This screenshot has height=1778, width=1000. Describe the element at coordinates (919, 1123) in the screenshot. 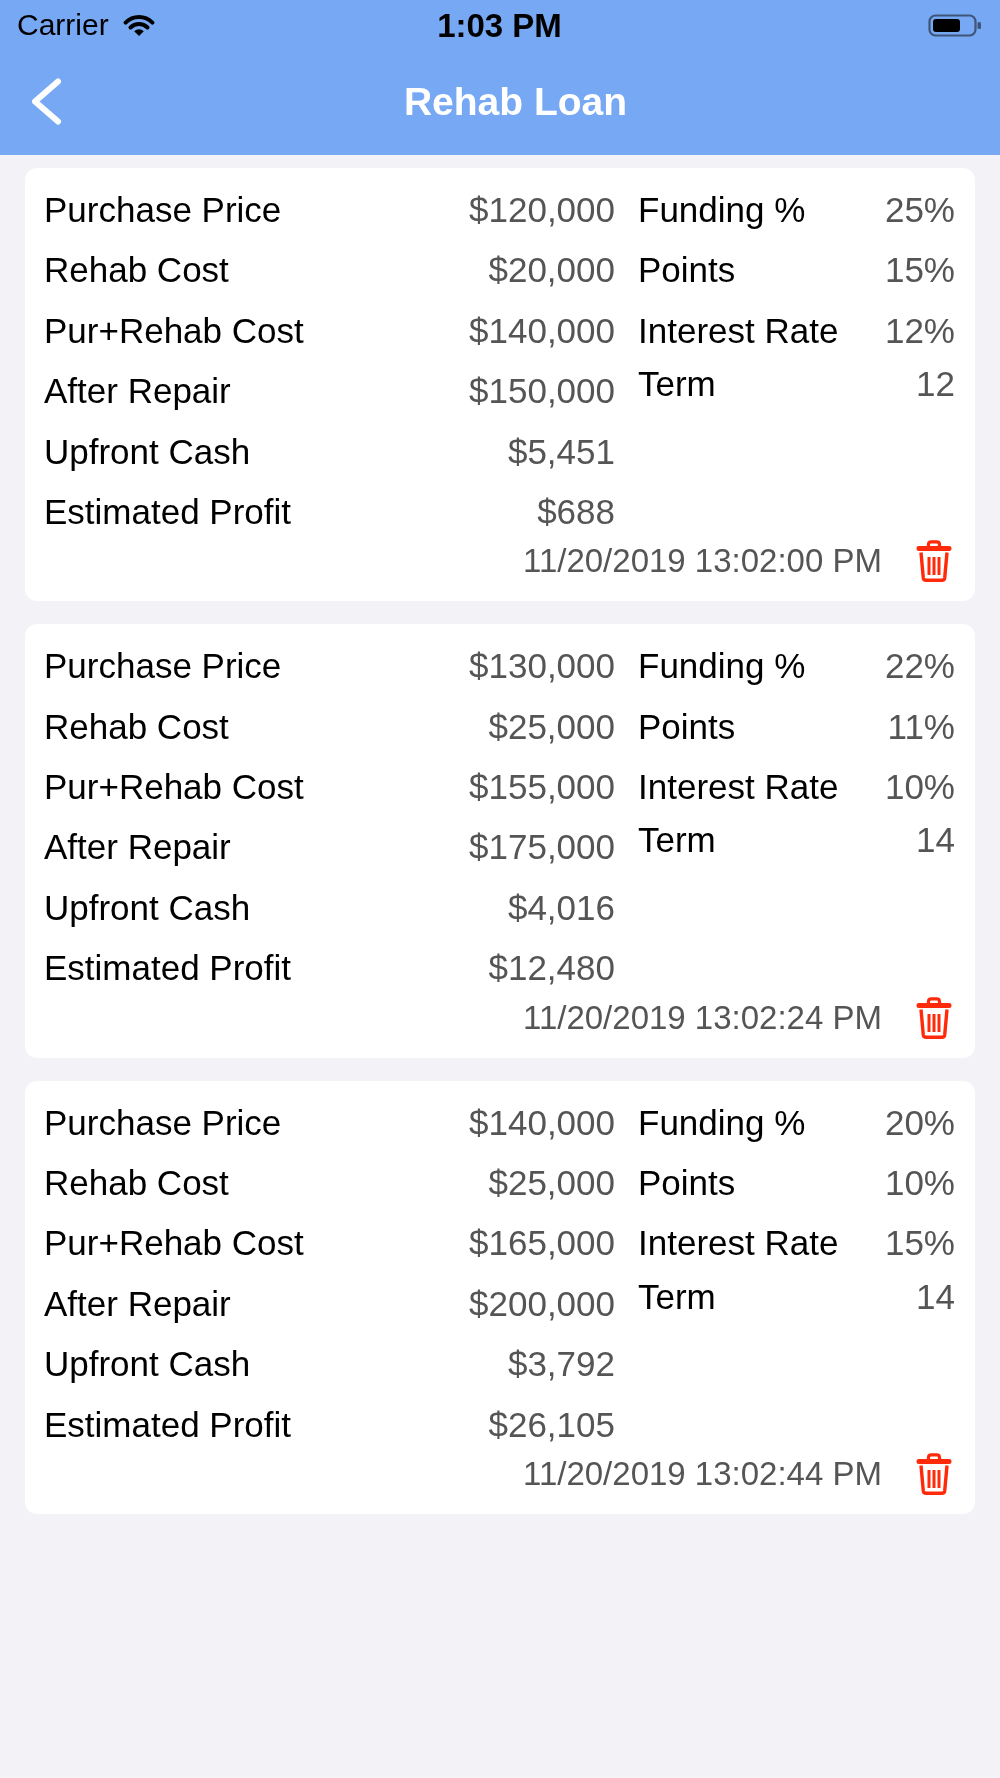

I see `term-label-value: 20%` at that location.